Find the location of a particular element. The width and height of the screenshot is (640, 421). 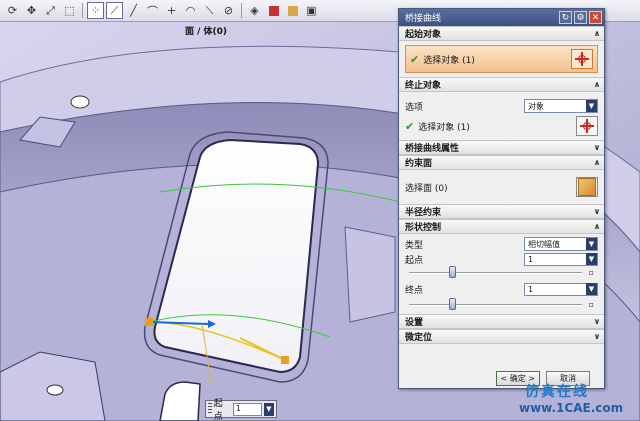

section-radius-constraint-title: 半径约束 is located at coordinates (423, 213).